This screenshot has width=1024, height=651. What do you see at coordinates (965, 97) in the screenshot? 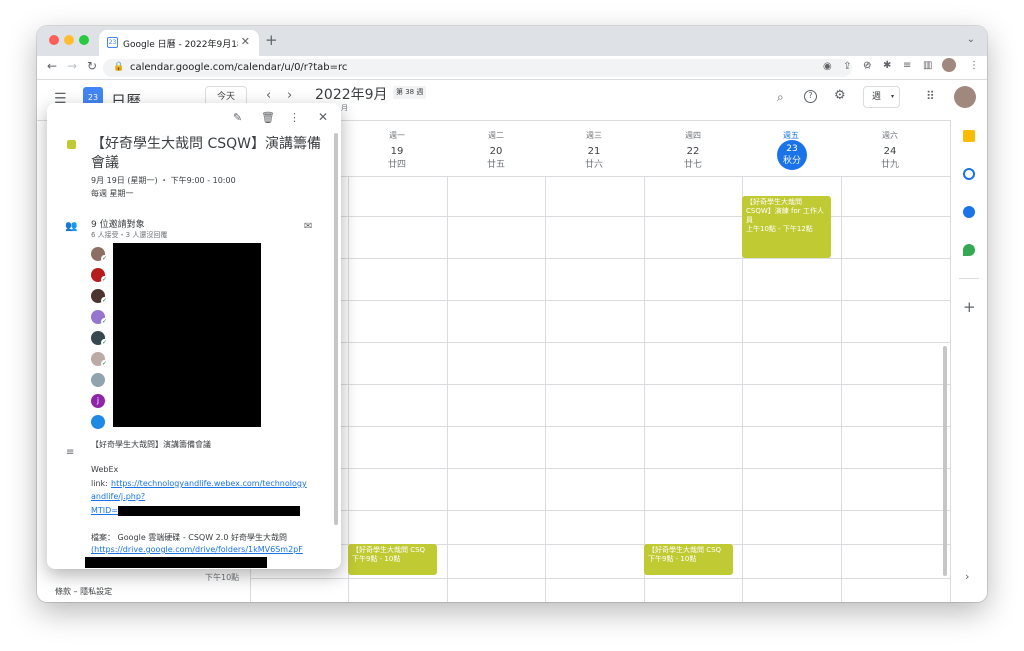
I see `account-avatar` at bounding box center [965, 97].